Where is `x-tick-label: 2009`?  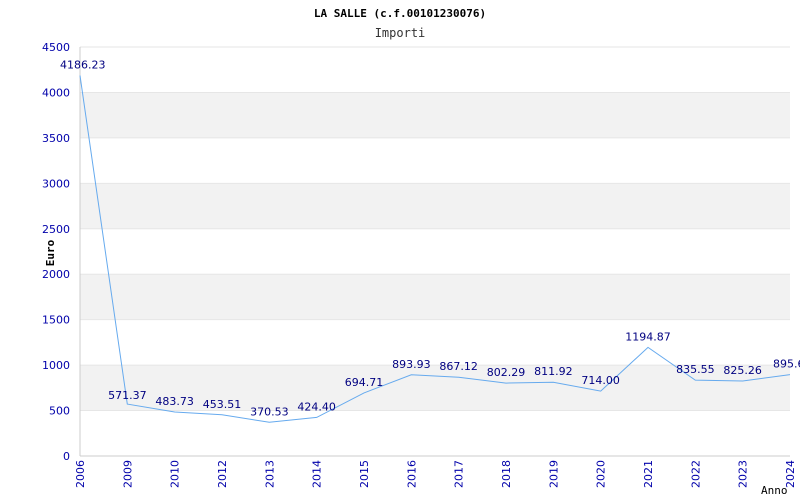 x-tick-label: 2009 is located at coordinates (127, 474).